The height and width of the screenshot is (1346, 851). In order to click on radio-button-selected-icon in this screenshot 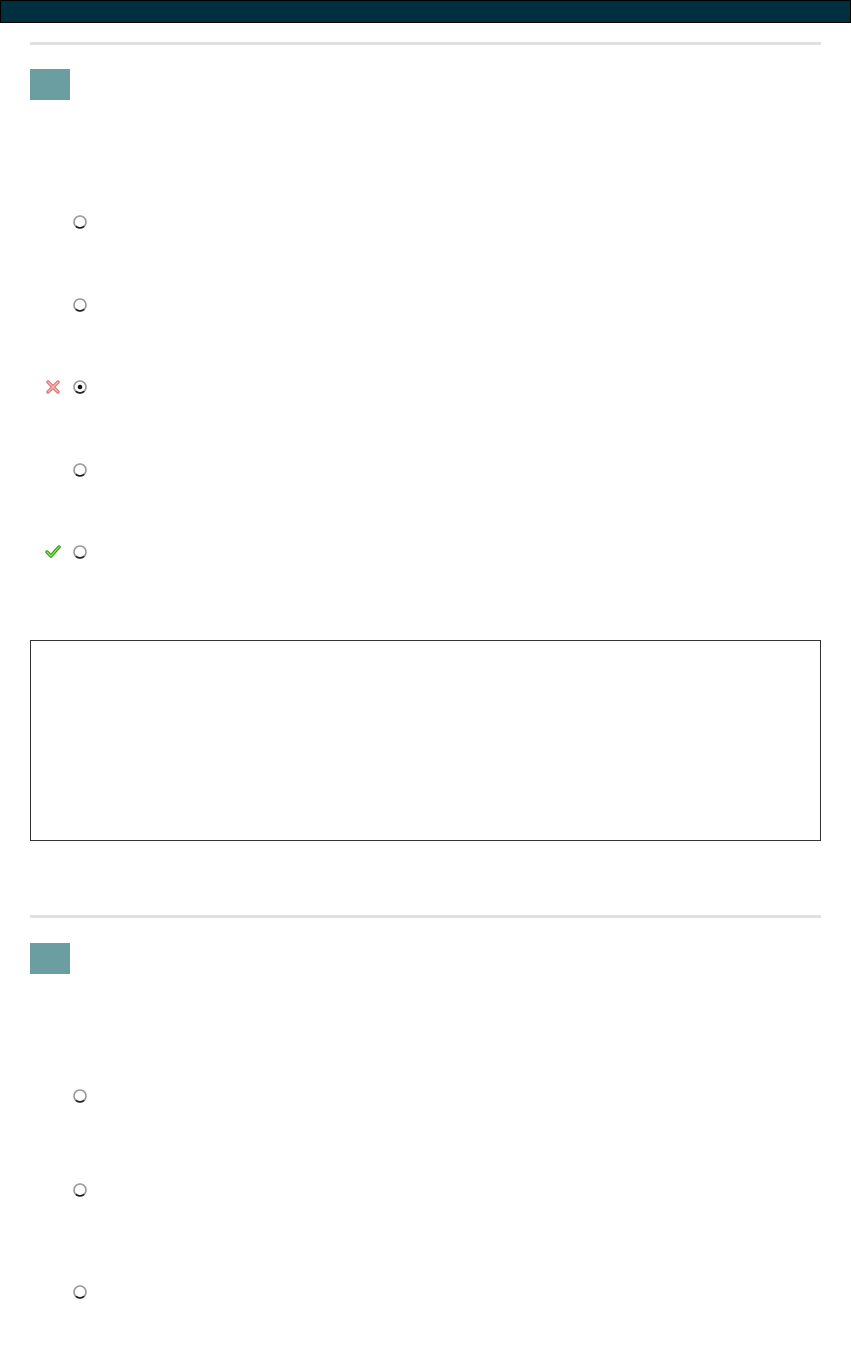, I will do `click(80, 387)`.